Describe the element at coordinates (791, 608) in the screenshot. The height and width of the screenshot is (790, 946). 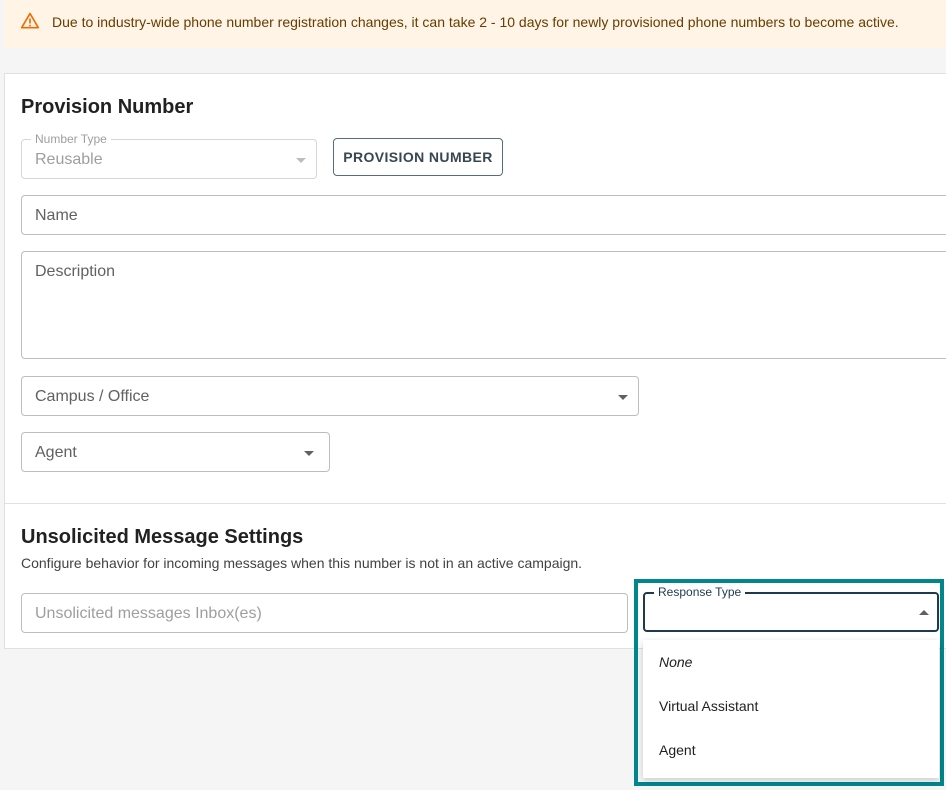
I see `response-type-select: Response Type` at that location.